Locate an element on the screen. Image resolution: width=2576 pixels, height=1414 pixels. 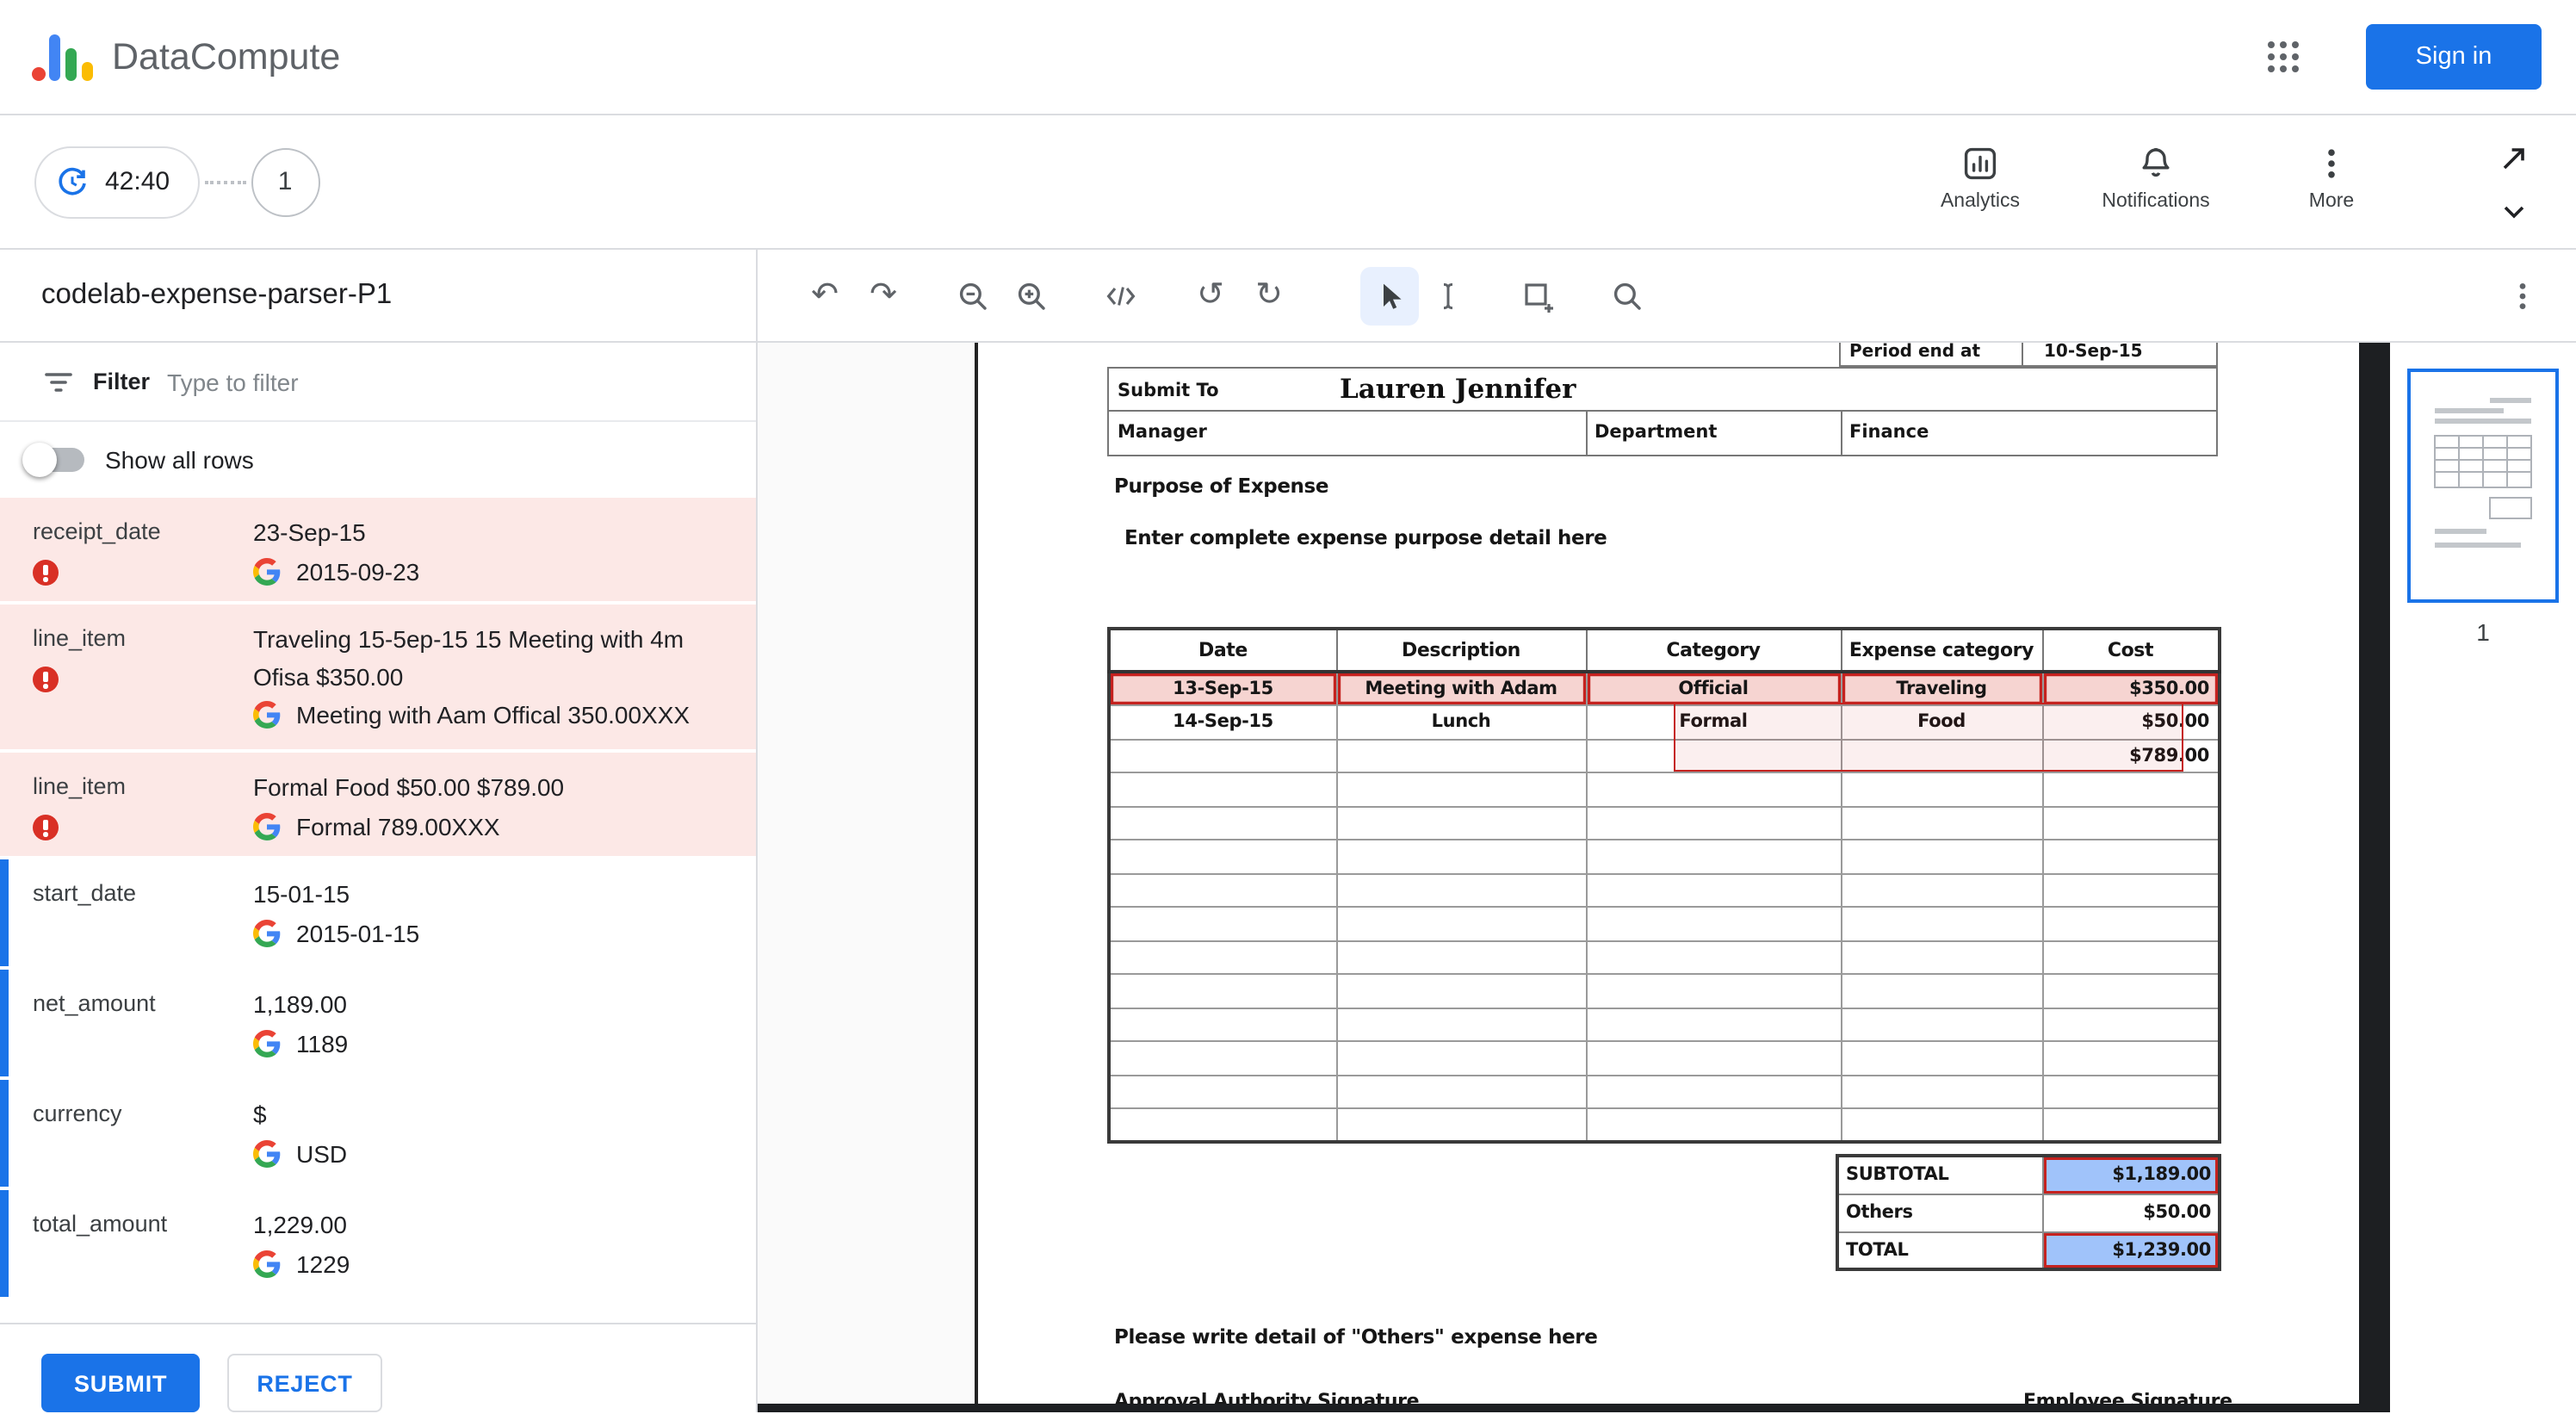
reject-button: REJECT is located at coordinates (305, 1383).